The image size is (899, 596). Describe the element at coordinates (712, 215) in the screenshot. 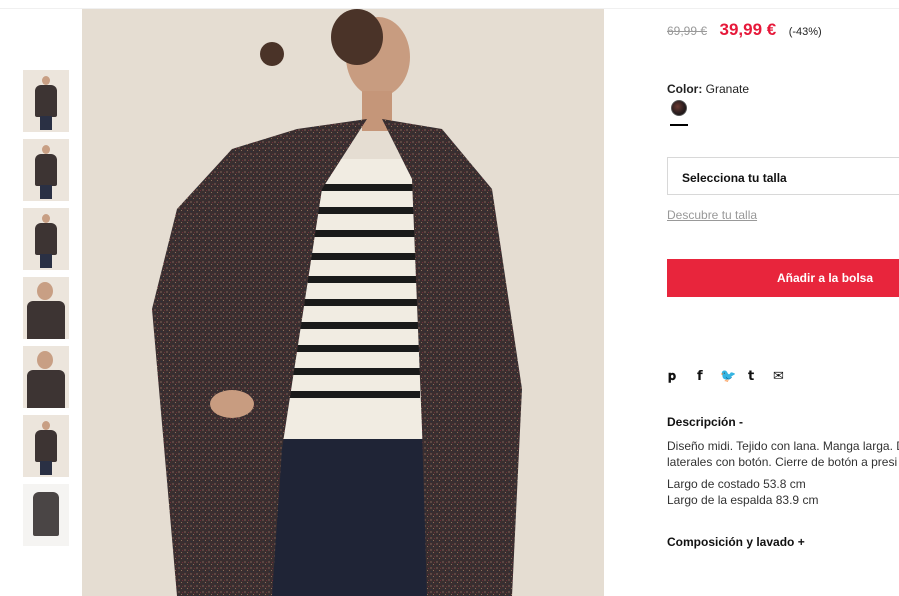

I see `size-guide-link: Descubre tu talla` at that location.